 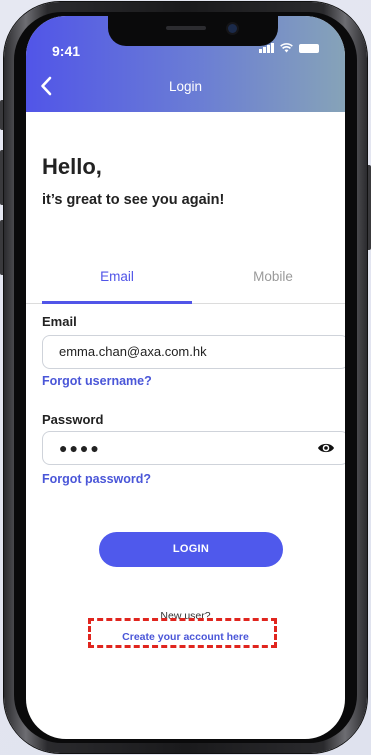 I want to click on password-label: Password, so click(x=73, y=419).